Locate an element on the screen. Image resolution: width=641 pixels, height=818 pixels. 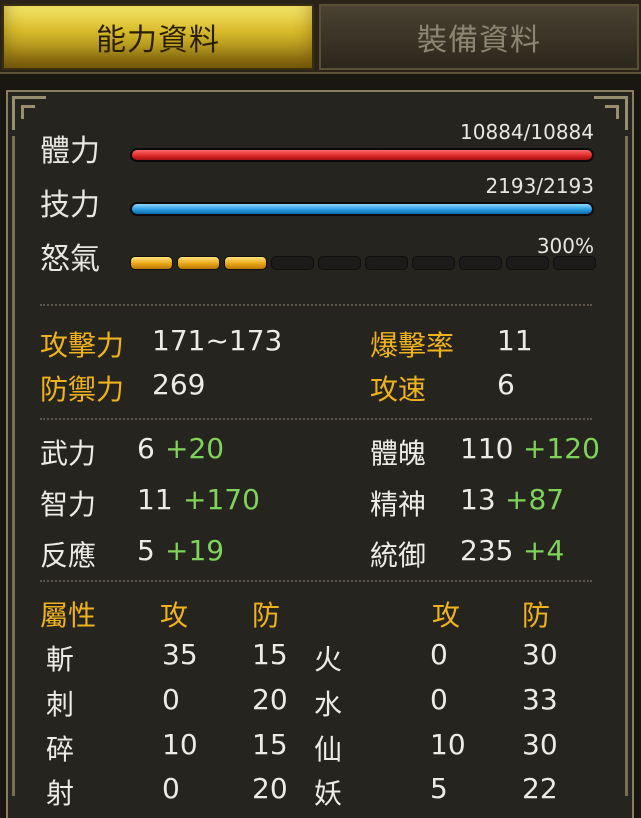
hp-bar-fill is located at coordinates (362, 155).